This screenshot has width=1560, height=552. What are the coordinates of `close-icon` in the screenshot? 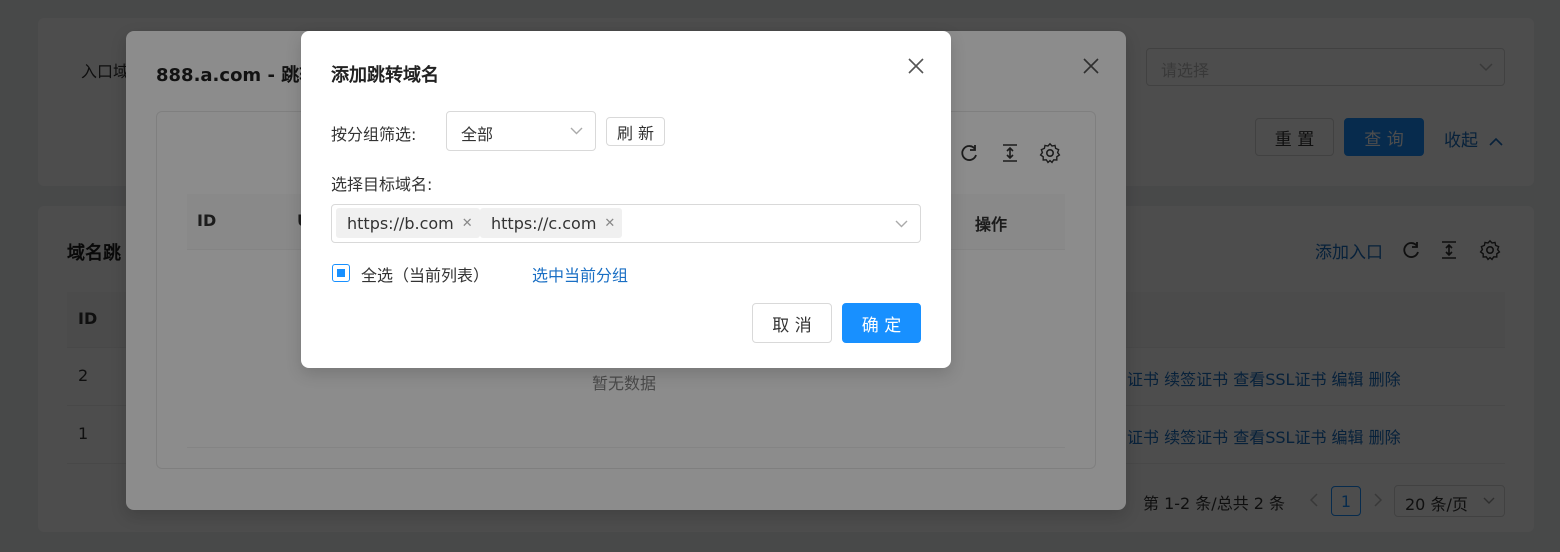 It's located at (916, 66).